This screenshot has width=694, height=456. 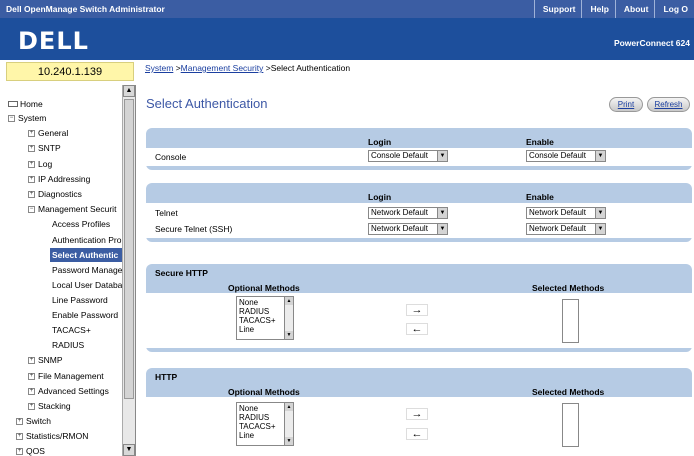 I want to click on nav-label: Enable Password, so click(x=85, y=315).